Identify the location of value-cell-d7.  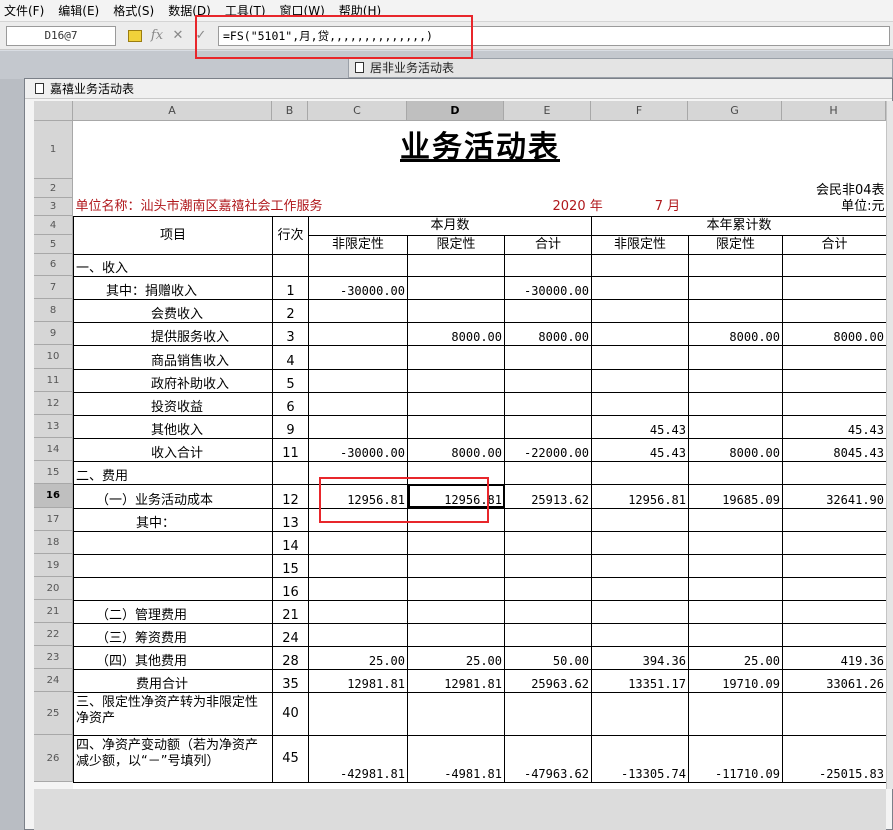
(456, 288).